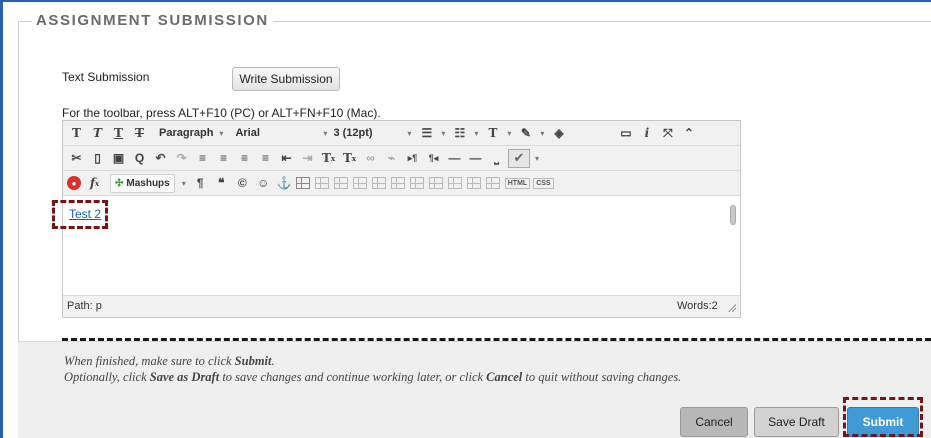  What do you see at coordinates (302, 183) in the screenshot?
I see `table-icon` at bounding box center [302, 183].